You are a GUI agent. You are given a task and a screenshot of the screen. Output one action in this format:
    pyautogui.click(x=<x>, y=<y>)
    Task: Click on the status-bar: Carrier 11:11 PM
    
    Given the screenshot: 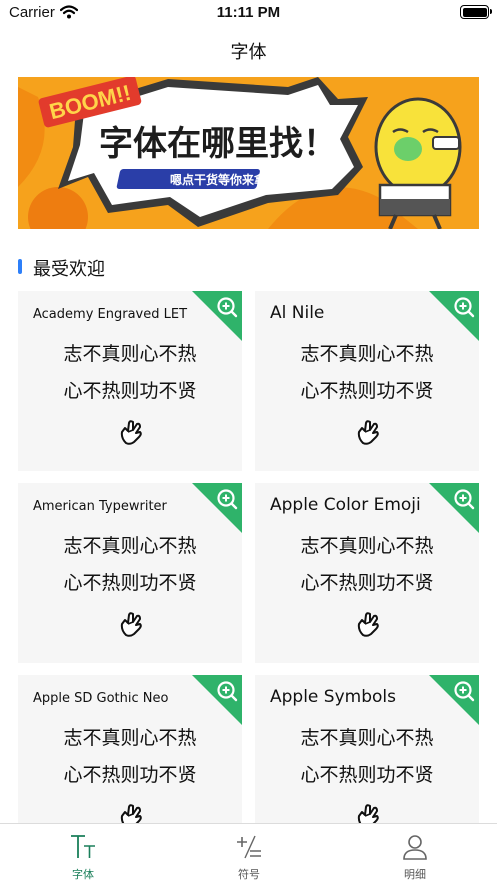 What is the action you would take?
    pyautogui.click(x=248, y=13)
    